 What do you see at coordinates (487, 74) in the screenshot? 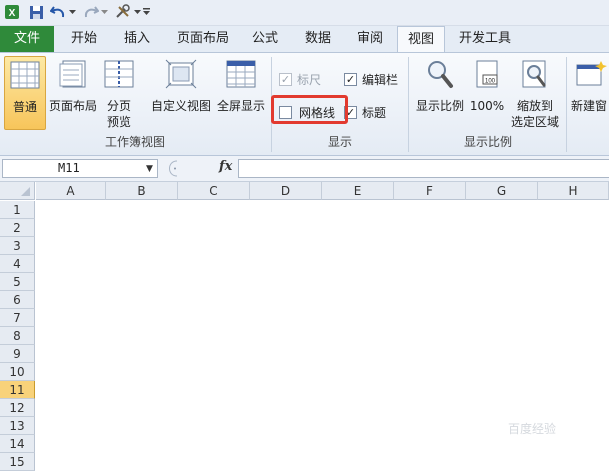
I see `zoom-100-icon: 100` at bounding box center [487, 74].